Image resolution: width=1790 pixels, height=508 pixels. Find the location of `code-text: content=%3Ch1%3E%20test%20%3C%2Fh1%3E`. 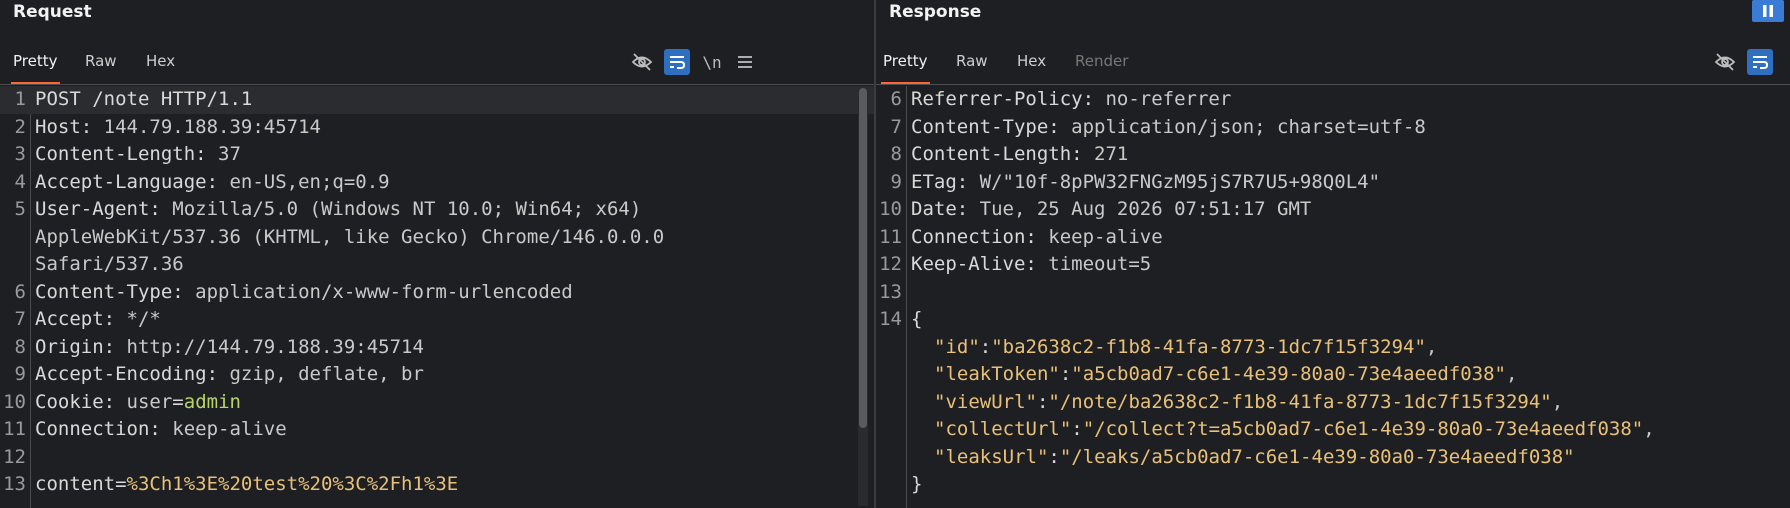

code-text: content=%3Ch1%3E%20test%20%3C%2Fh1%3E is located at coordinates (246, 485).